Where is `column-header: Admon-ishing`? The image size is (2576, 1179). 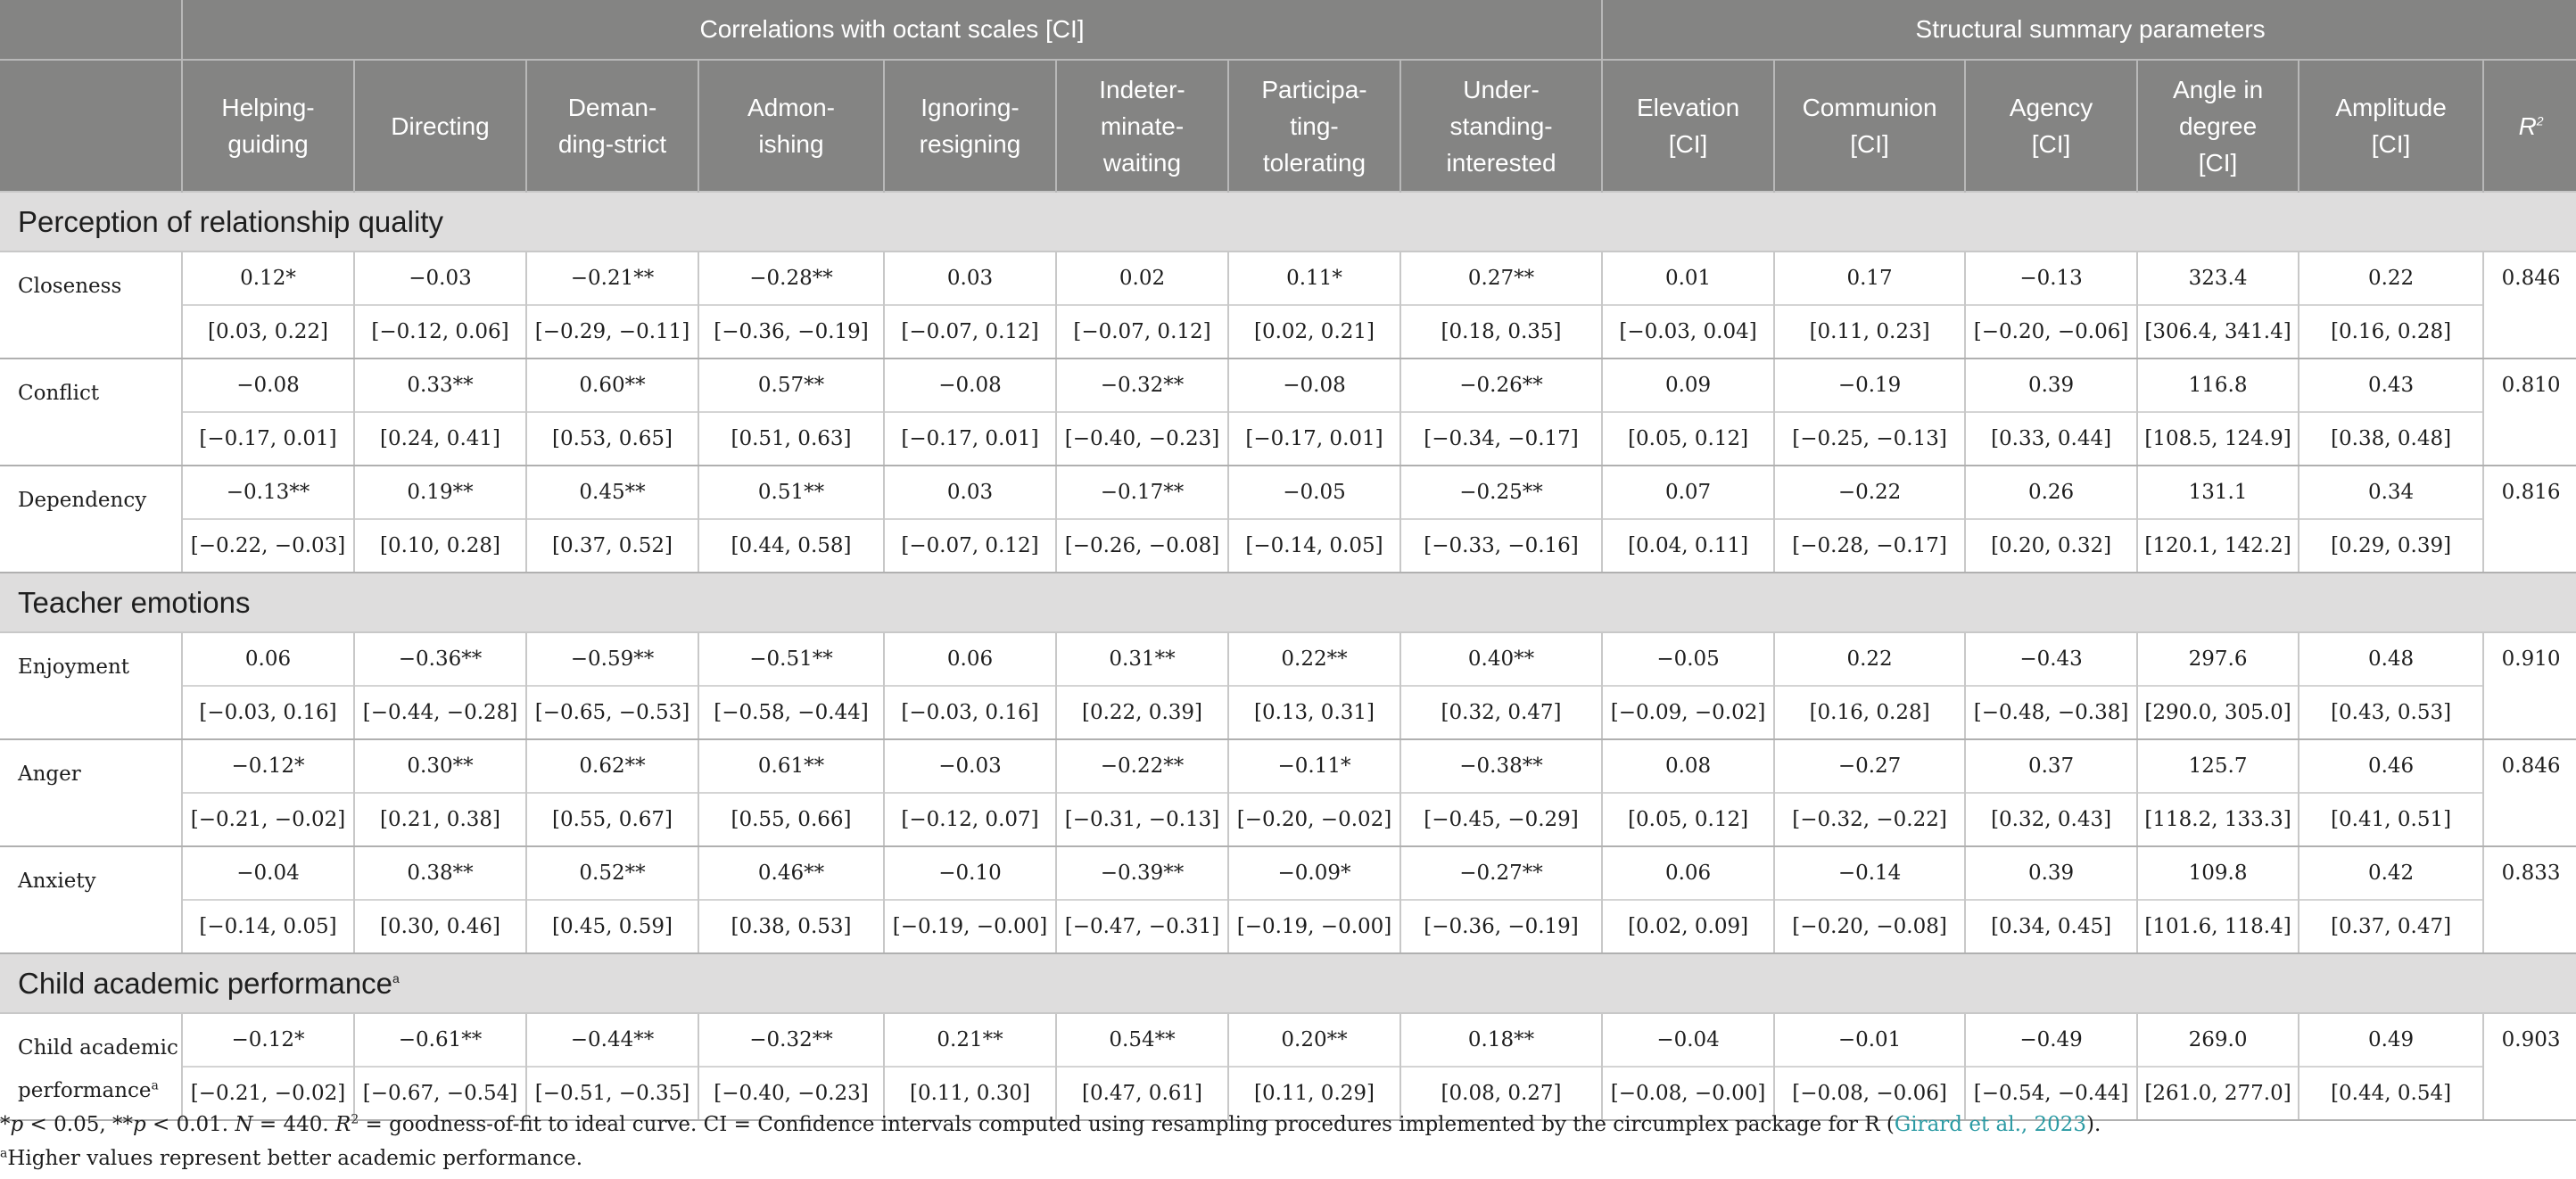
column-header: Admon-ishing is located at coordinates (791, 125).